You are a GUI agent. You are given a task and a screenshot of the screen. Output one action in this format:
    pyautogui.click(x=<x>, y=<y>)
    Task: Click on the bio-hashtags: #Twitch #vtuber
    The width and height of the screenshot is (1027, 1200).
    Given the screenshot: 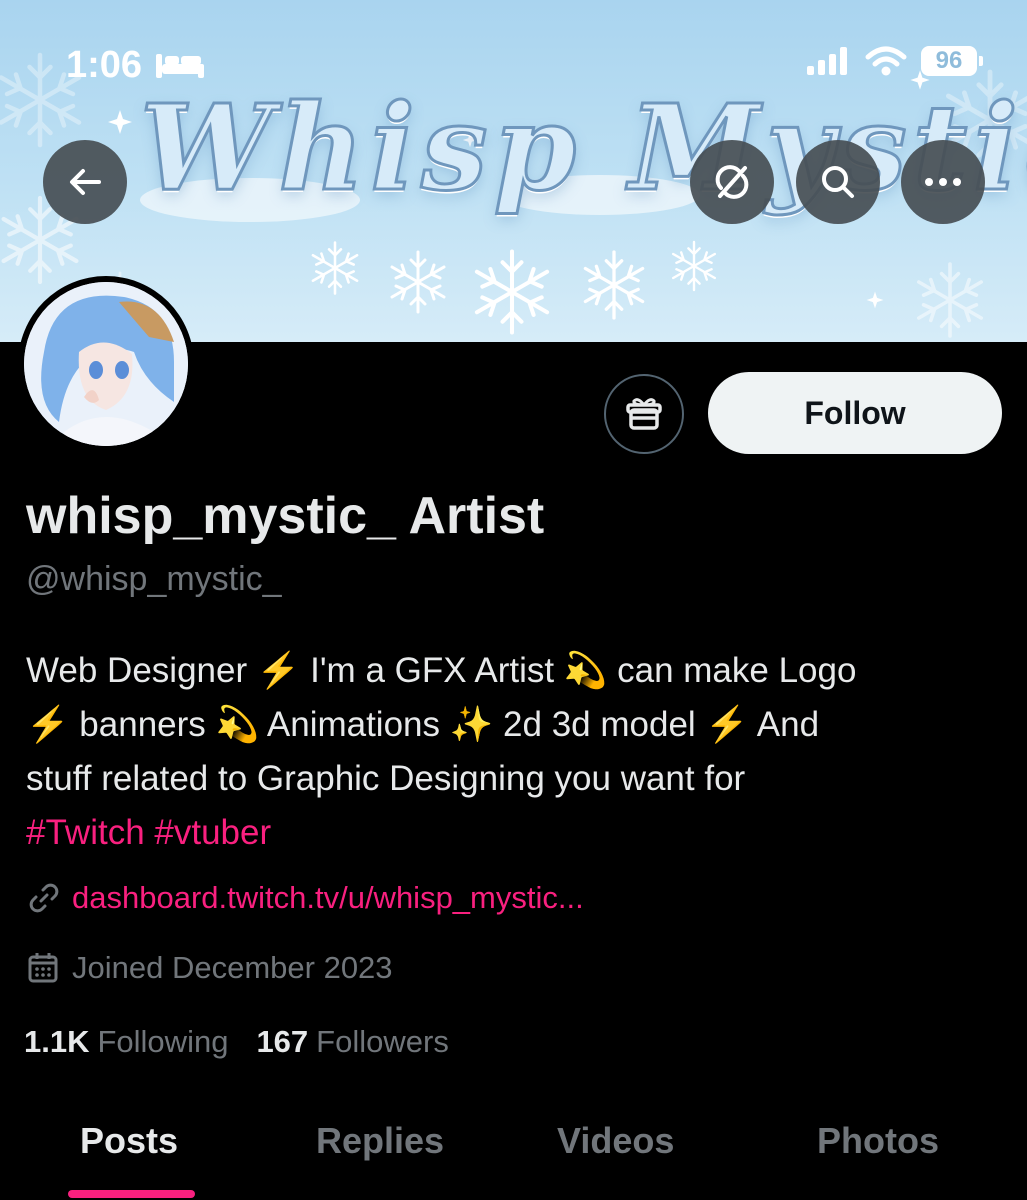 What is the action you would take?
    pyautogui.click(x=513, y=833)
    